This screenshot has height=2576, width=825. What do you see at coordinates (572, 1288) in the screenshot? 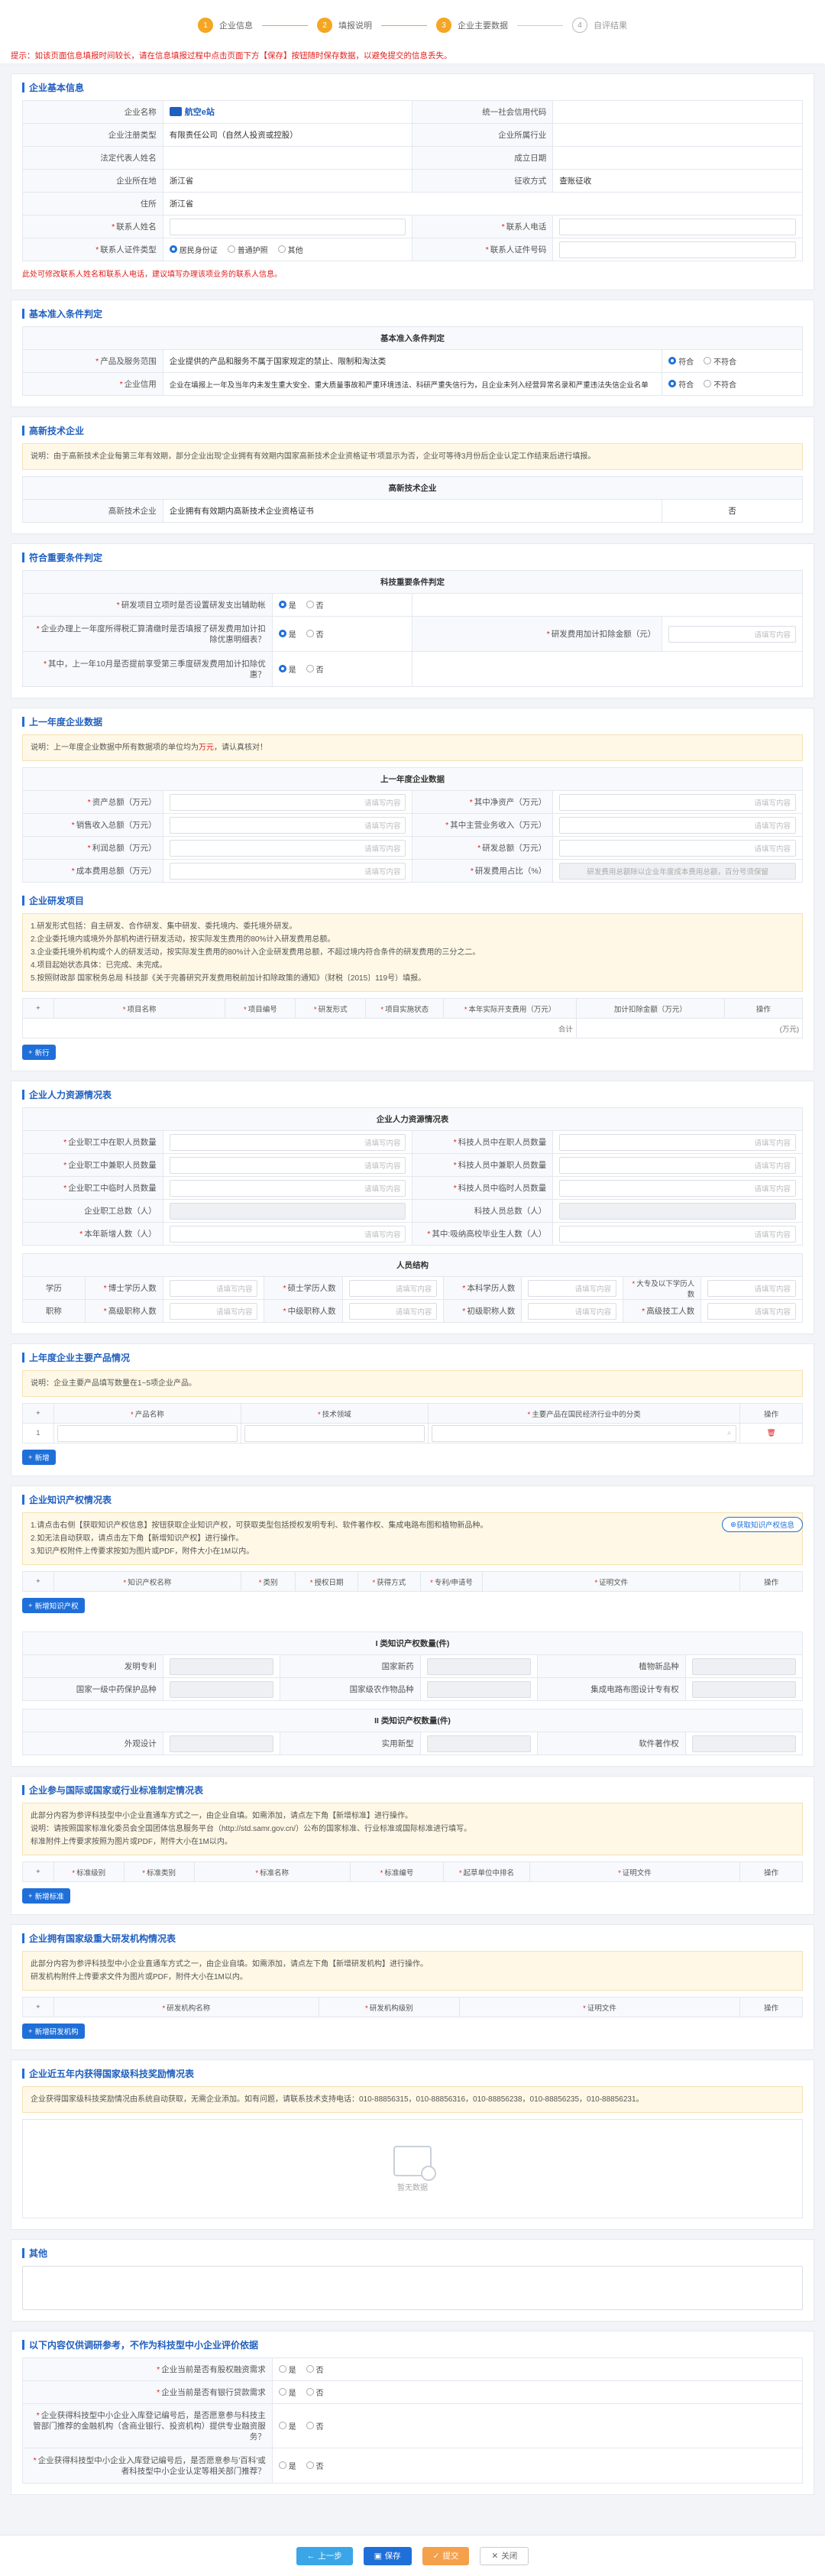
I see `bachelor-input: 请填写内容` at bounding box center [572, 1288].